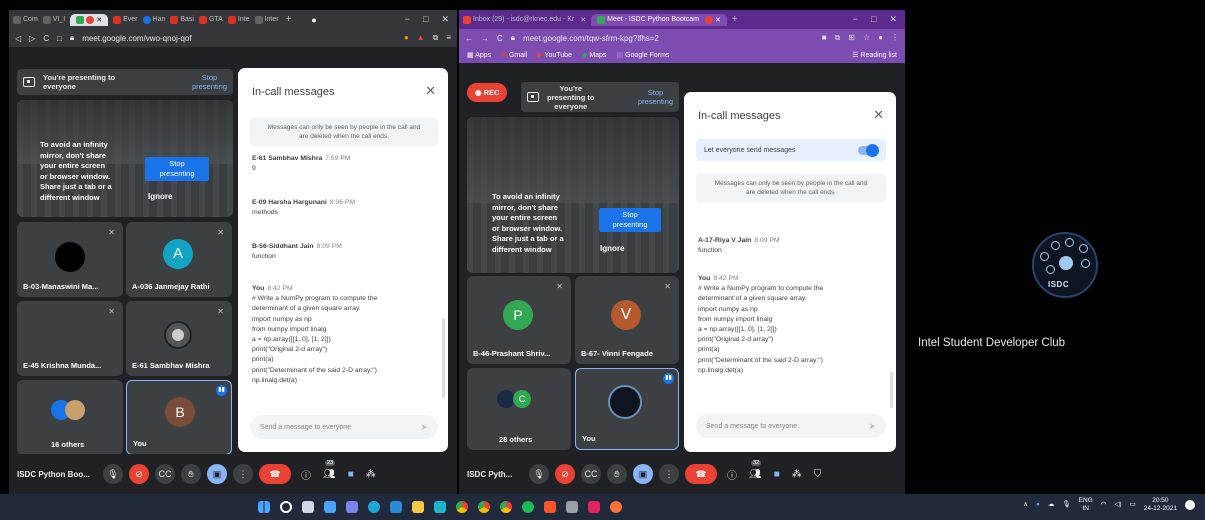  I want to click on browser-tab: Com, so click(25, 19).